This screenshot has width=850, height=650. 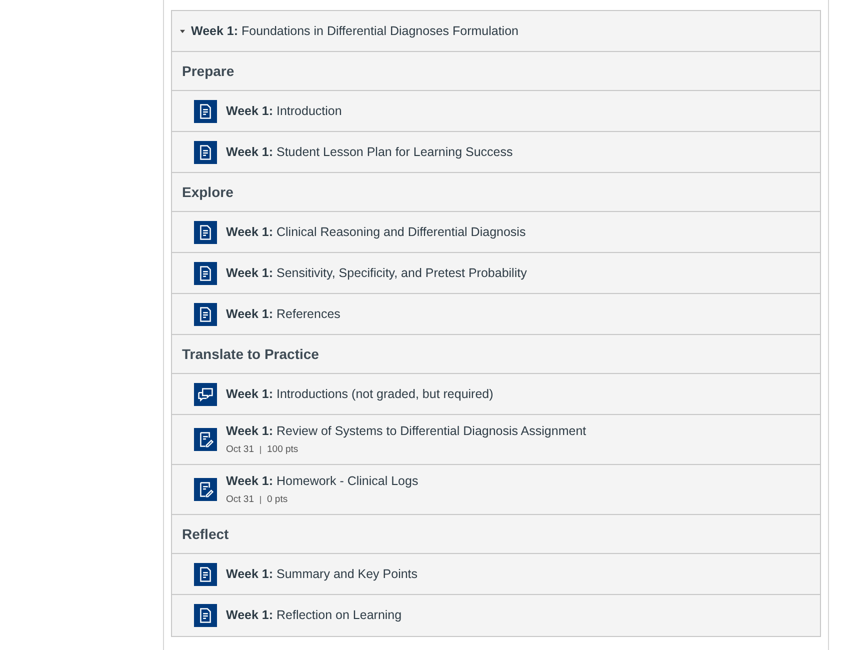 What do you see at coordinates (277, 499) in the screenshot?
I see `points: 0 pts` at bounding box center [277, 499].